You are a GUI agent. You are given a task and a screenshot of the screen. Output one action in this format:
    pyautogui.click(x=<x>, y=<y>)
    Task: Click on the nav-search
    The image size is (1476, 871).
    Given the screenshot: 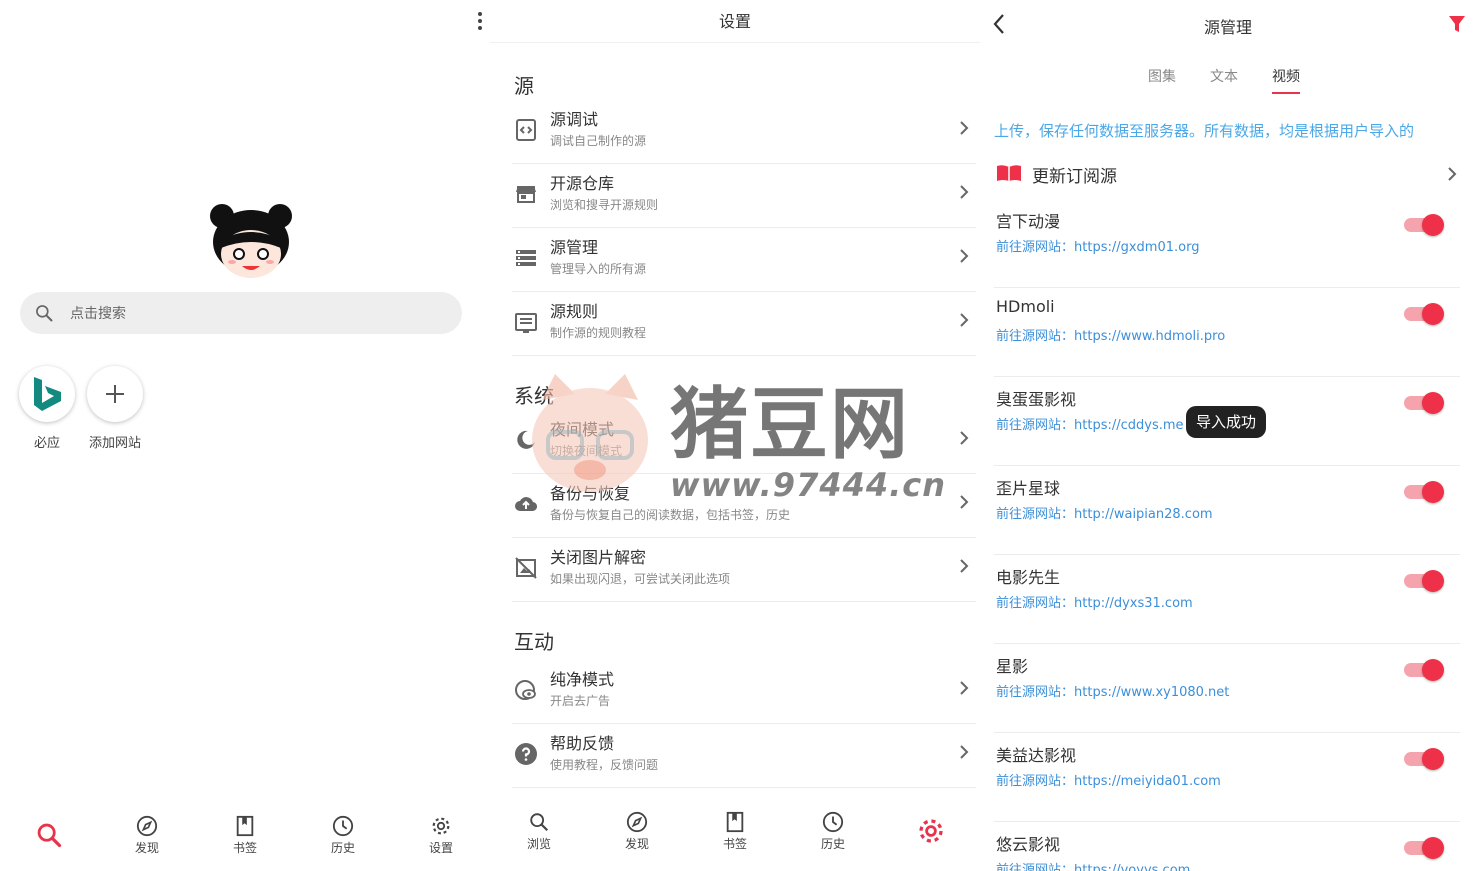 What is the action you would take?
    pyautogui.click(x=49, y=835)
    